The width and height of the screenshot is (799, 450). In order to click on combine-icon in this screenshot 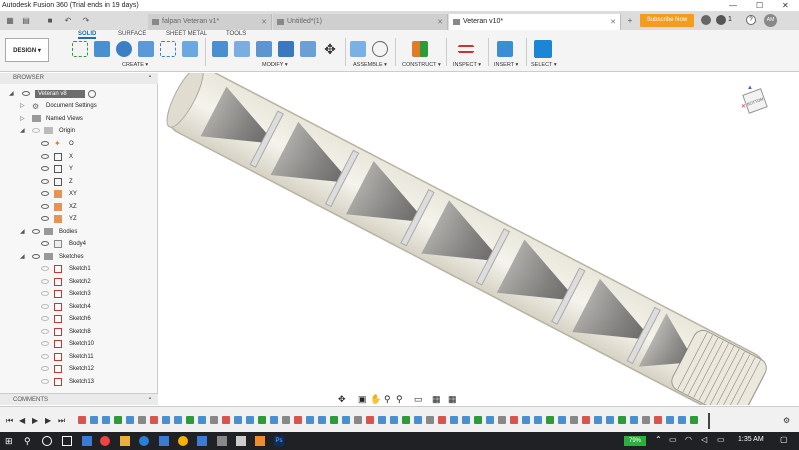, I will do `click(308, 49)`.